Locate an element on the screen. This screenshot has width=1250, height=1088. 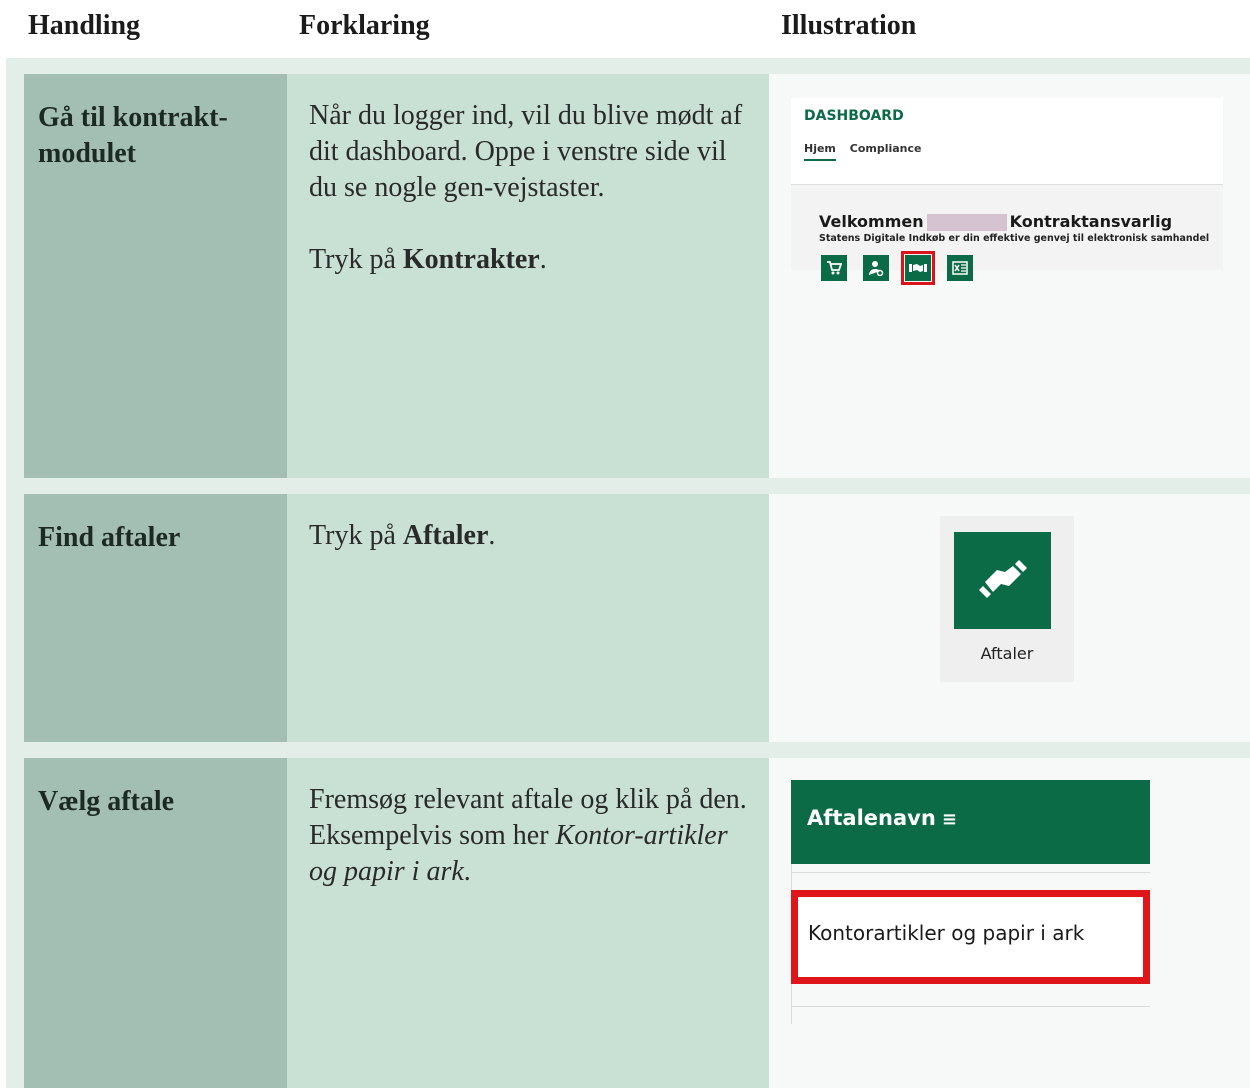
tab-compliance: Compliance is located at coordinates (886, 150).